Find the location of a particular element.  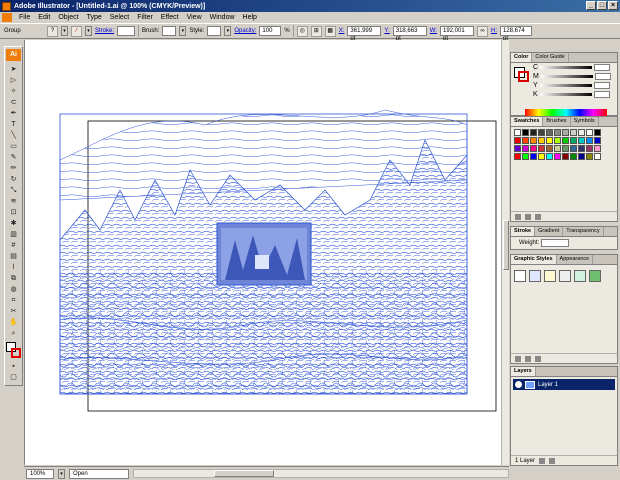

live-paint-tool-icon: ◍ is located at coordinates (13, 289).